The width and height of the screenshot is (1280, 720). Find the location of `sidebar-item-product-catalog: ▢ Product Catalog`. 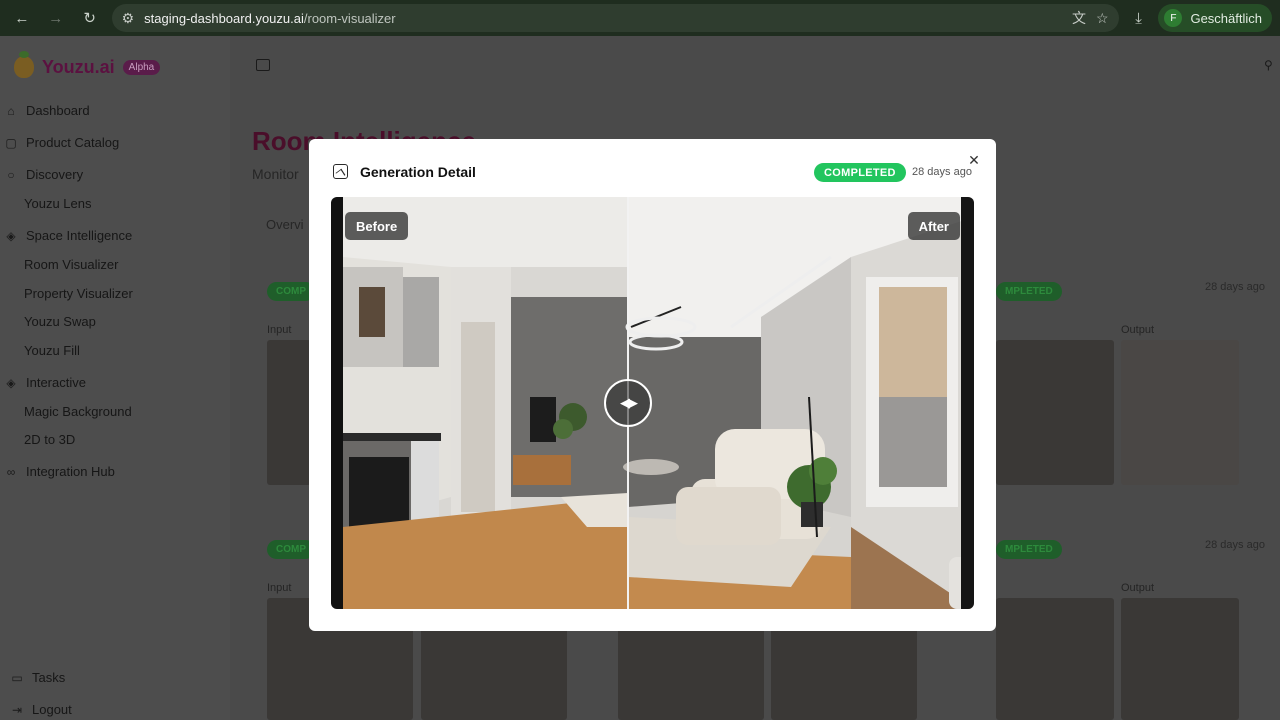

sidebar-item-product-catalog: ▢ Product Catalog is located at coordinates (61, 142).